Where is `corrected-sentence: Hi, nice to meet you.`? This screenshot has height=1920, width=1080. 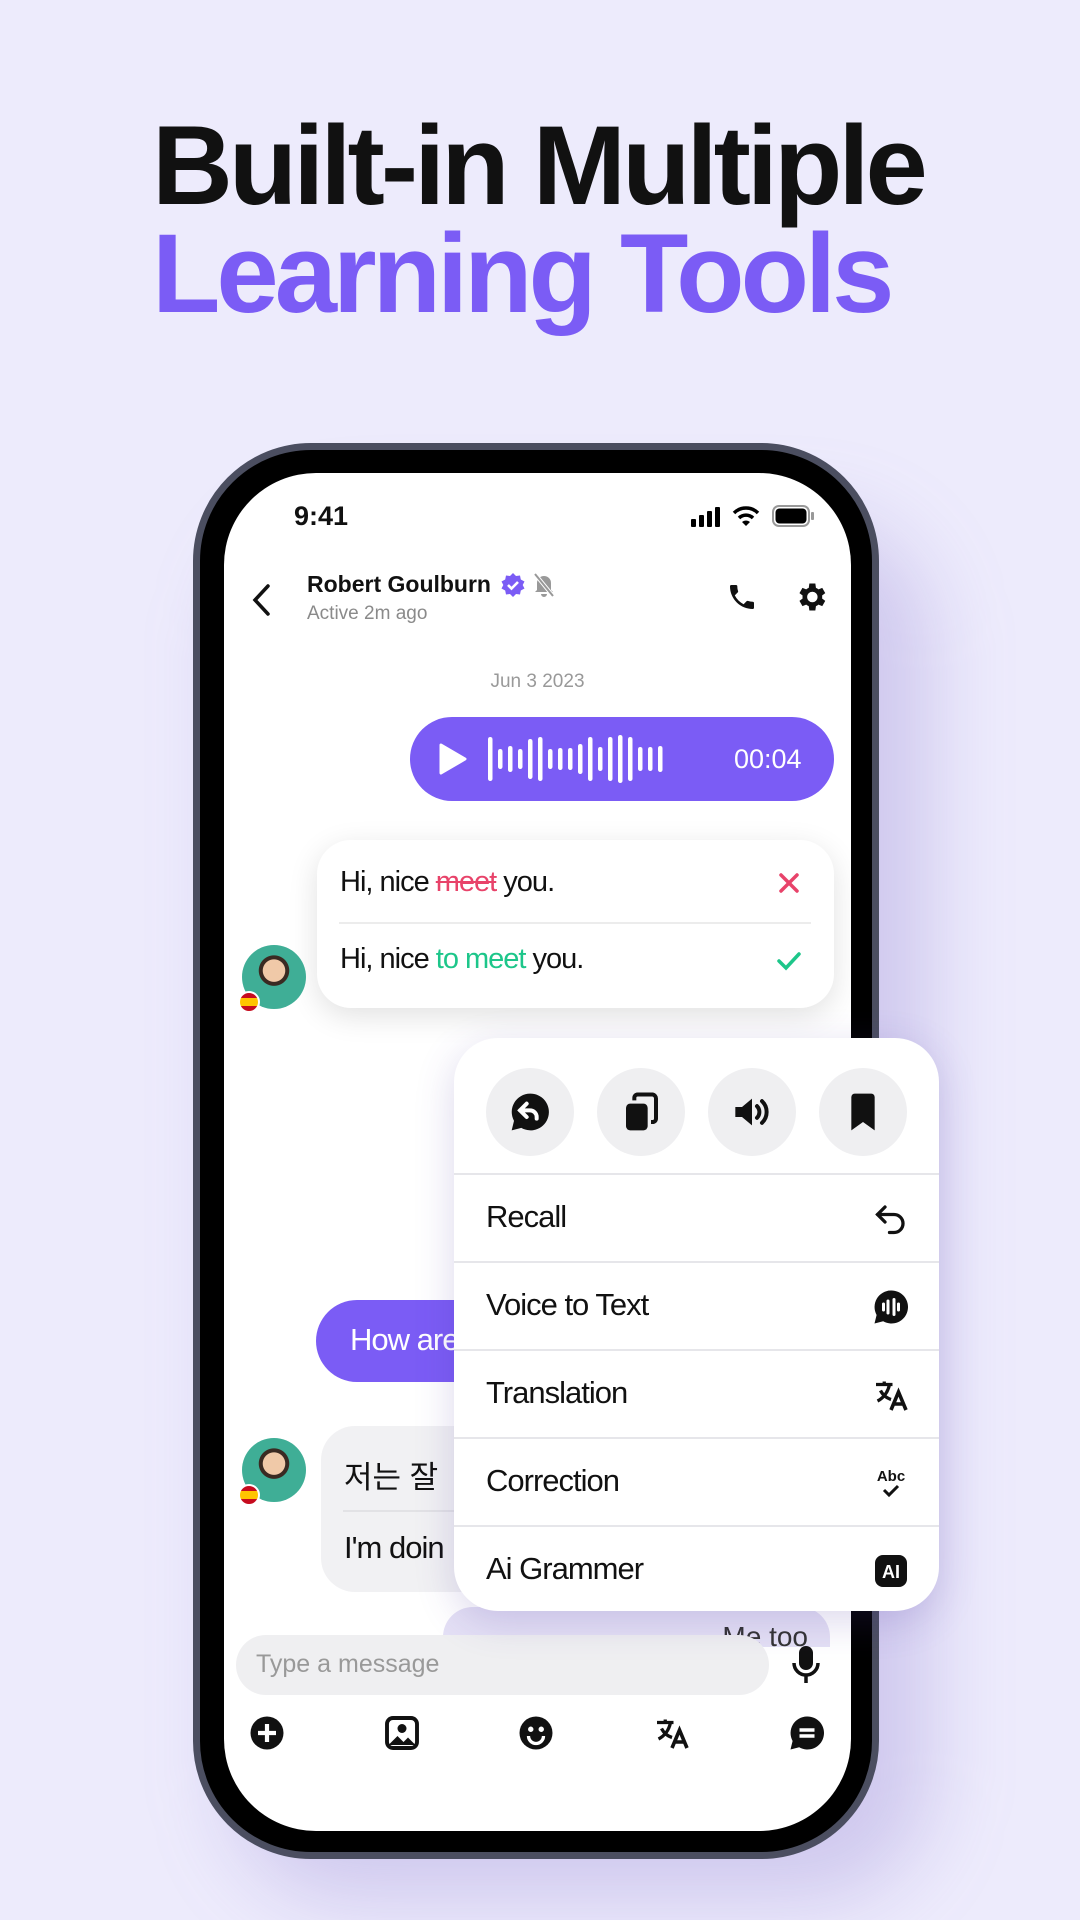
corrected-sentence: Hi, nice to meet you. is located at coordinates (462, 959).